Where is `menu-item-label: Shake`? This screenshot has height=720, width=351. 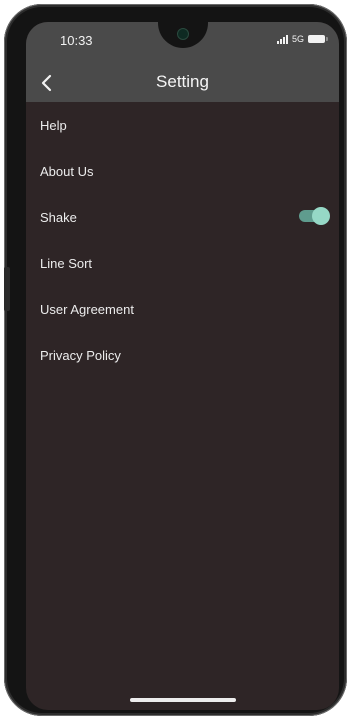
menu-item-label: Shake is located at coordinates (58, 217).